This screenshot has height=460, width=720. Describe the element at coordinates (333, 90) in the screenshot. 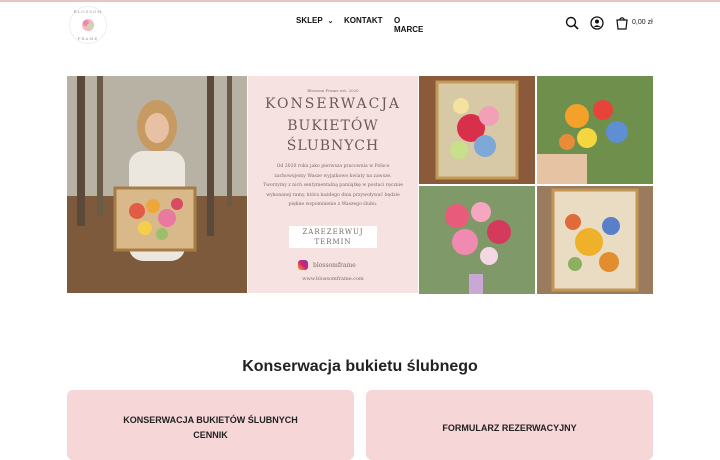

I see `hero-card-small-text: Blossom Frame est. 2020` at that location.